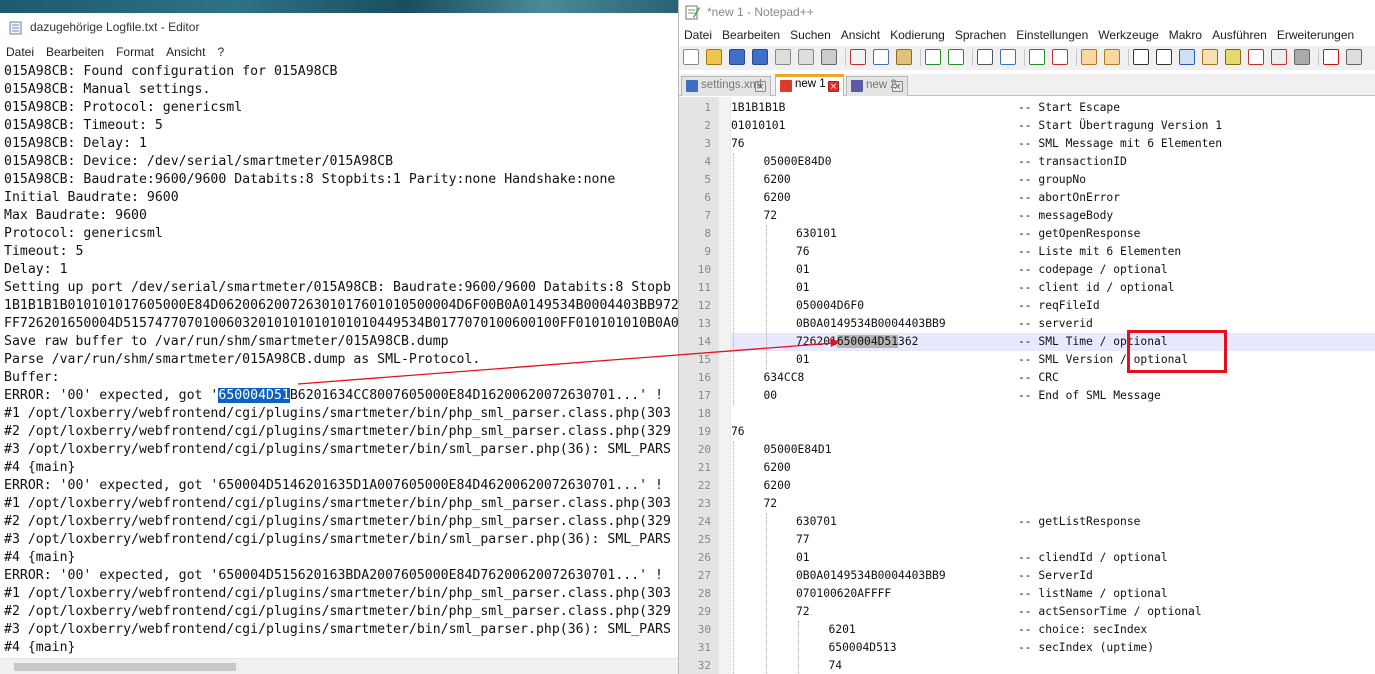 This screenshot has width=1375, height=674. Describe the element at coordinates (816, 341) in the screenshot. I see `code-segment: 726201` at that location.